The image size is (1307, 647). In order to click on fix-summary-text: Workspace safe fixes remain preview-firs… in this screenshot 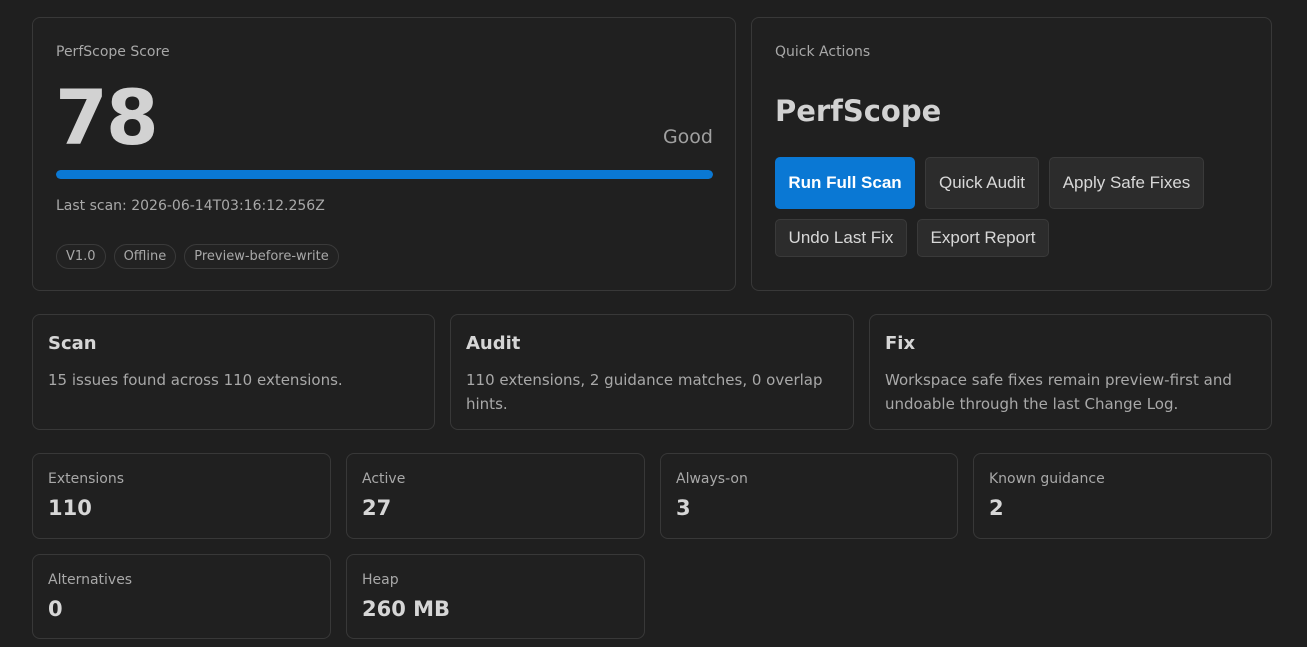, I will do `click(1058, 392)`.